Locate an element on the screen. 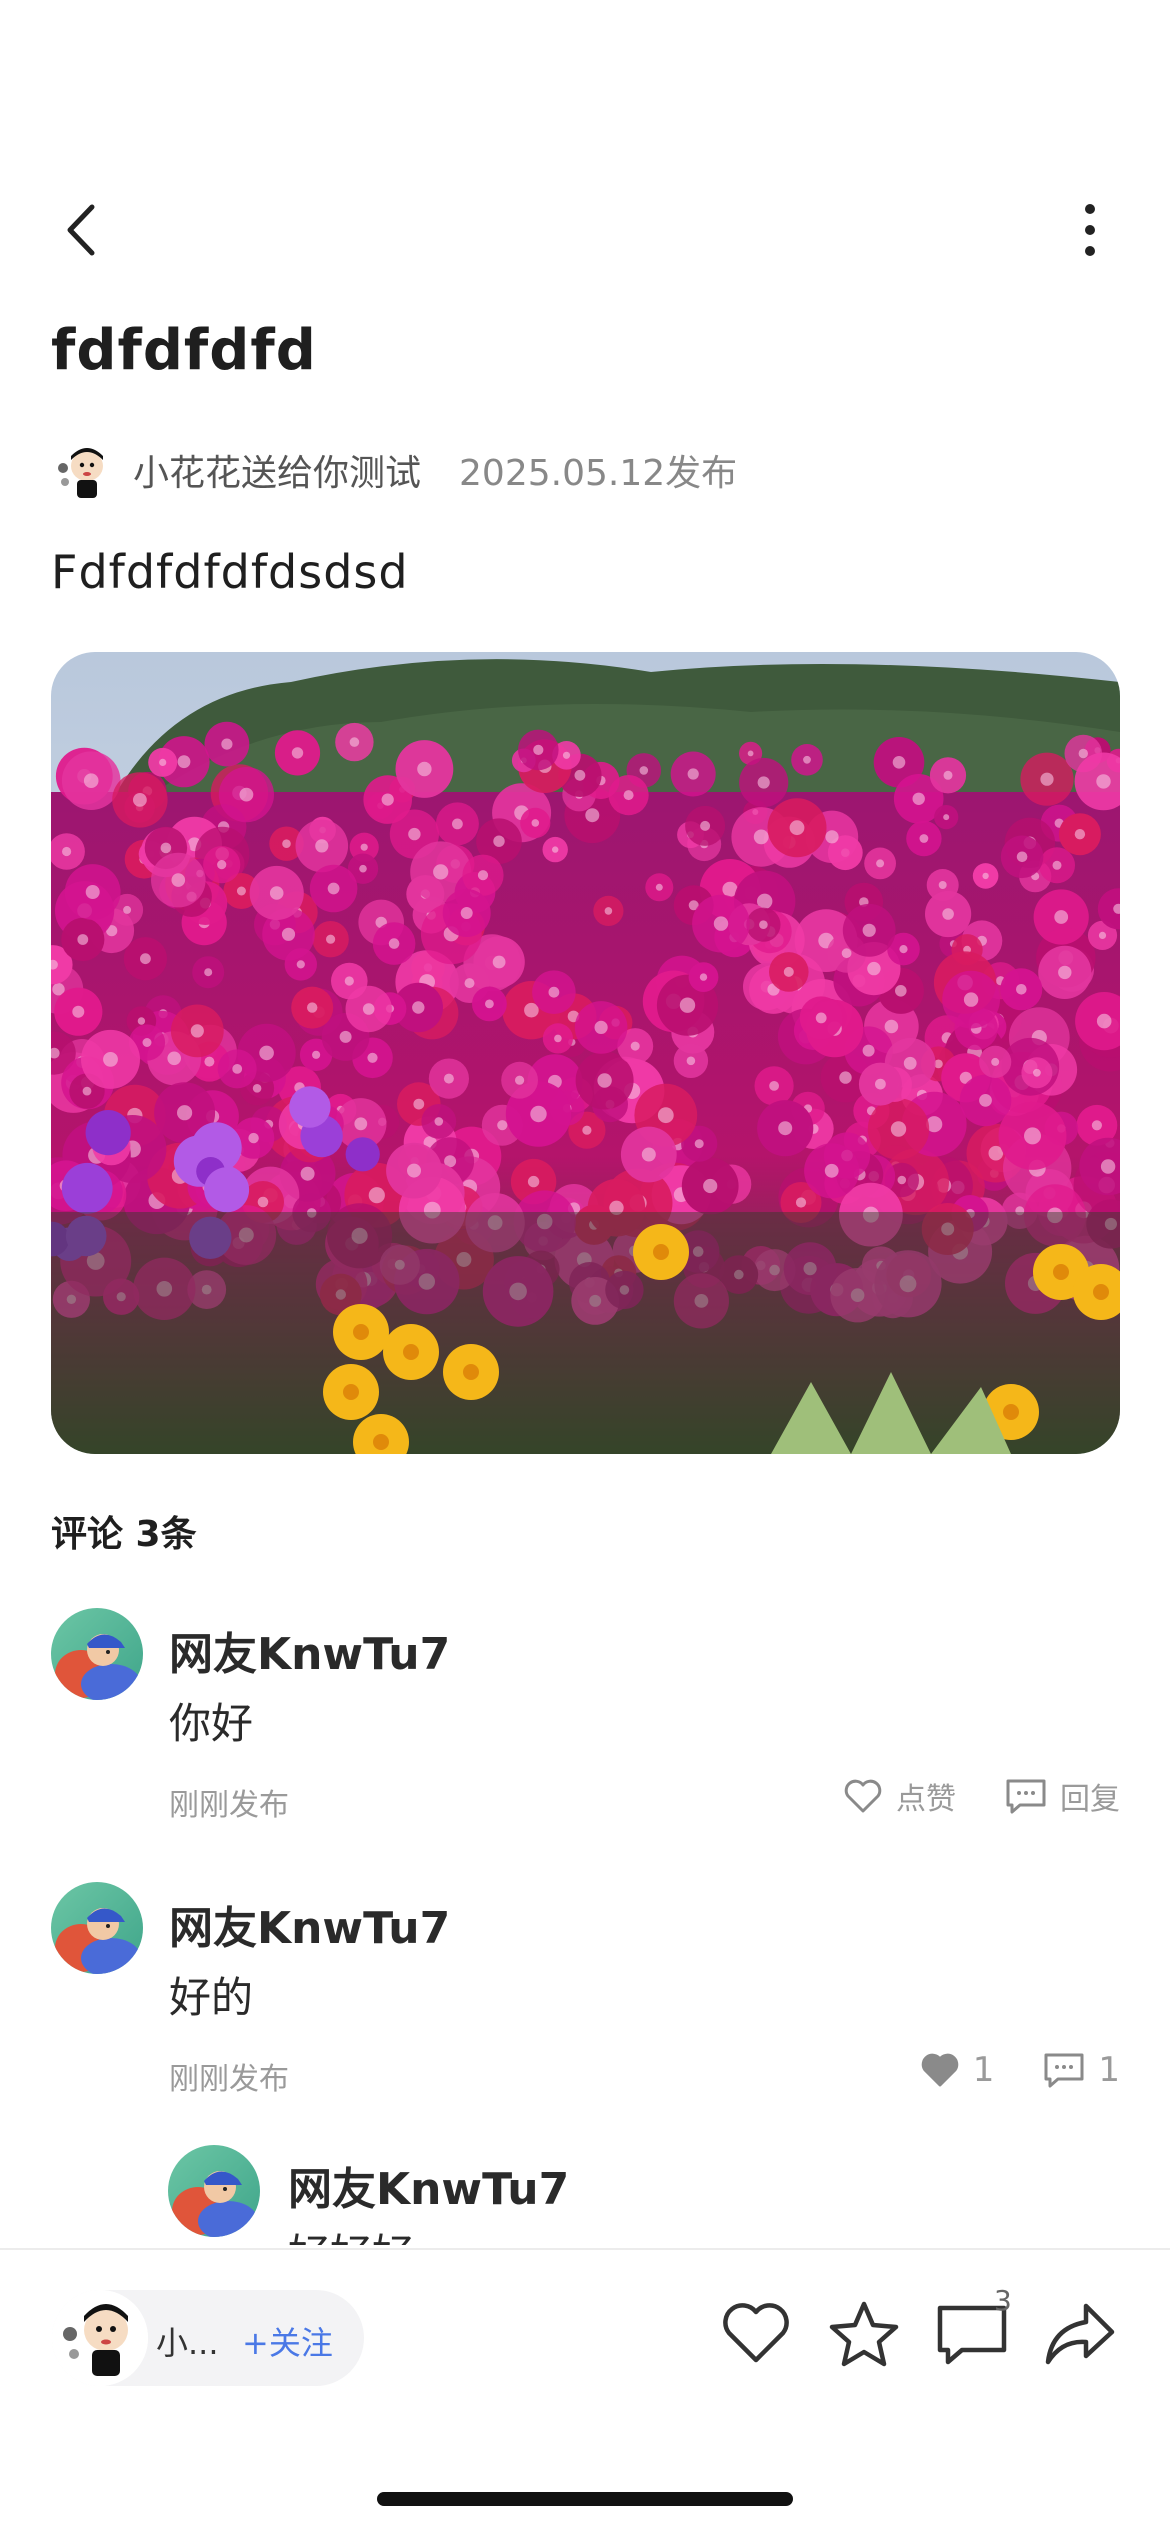 The image size is (1170, 2532). author-name: 小花花送给你测试 is located at coordinates (277, 470).